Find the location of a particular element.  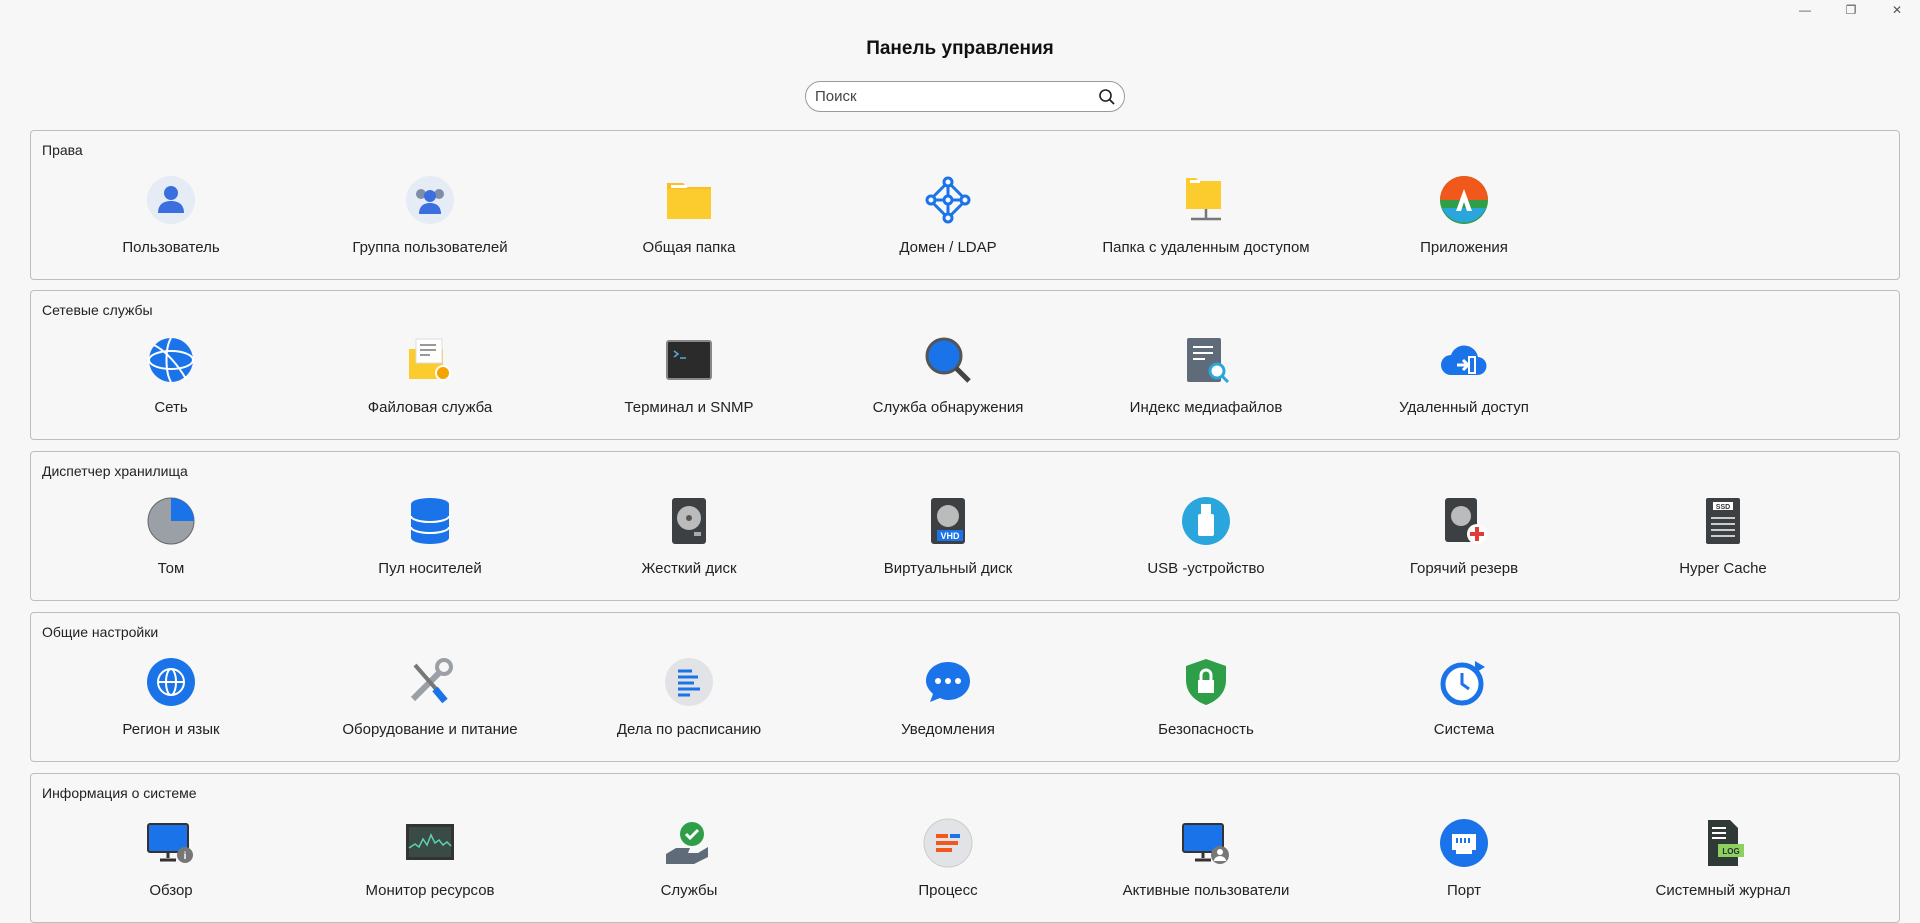

control-item-label: Оборудование и питание is located at coordinates (430, 729).